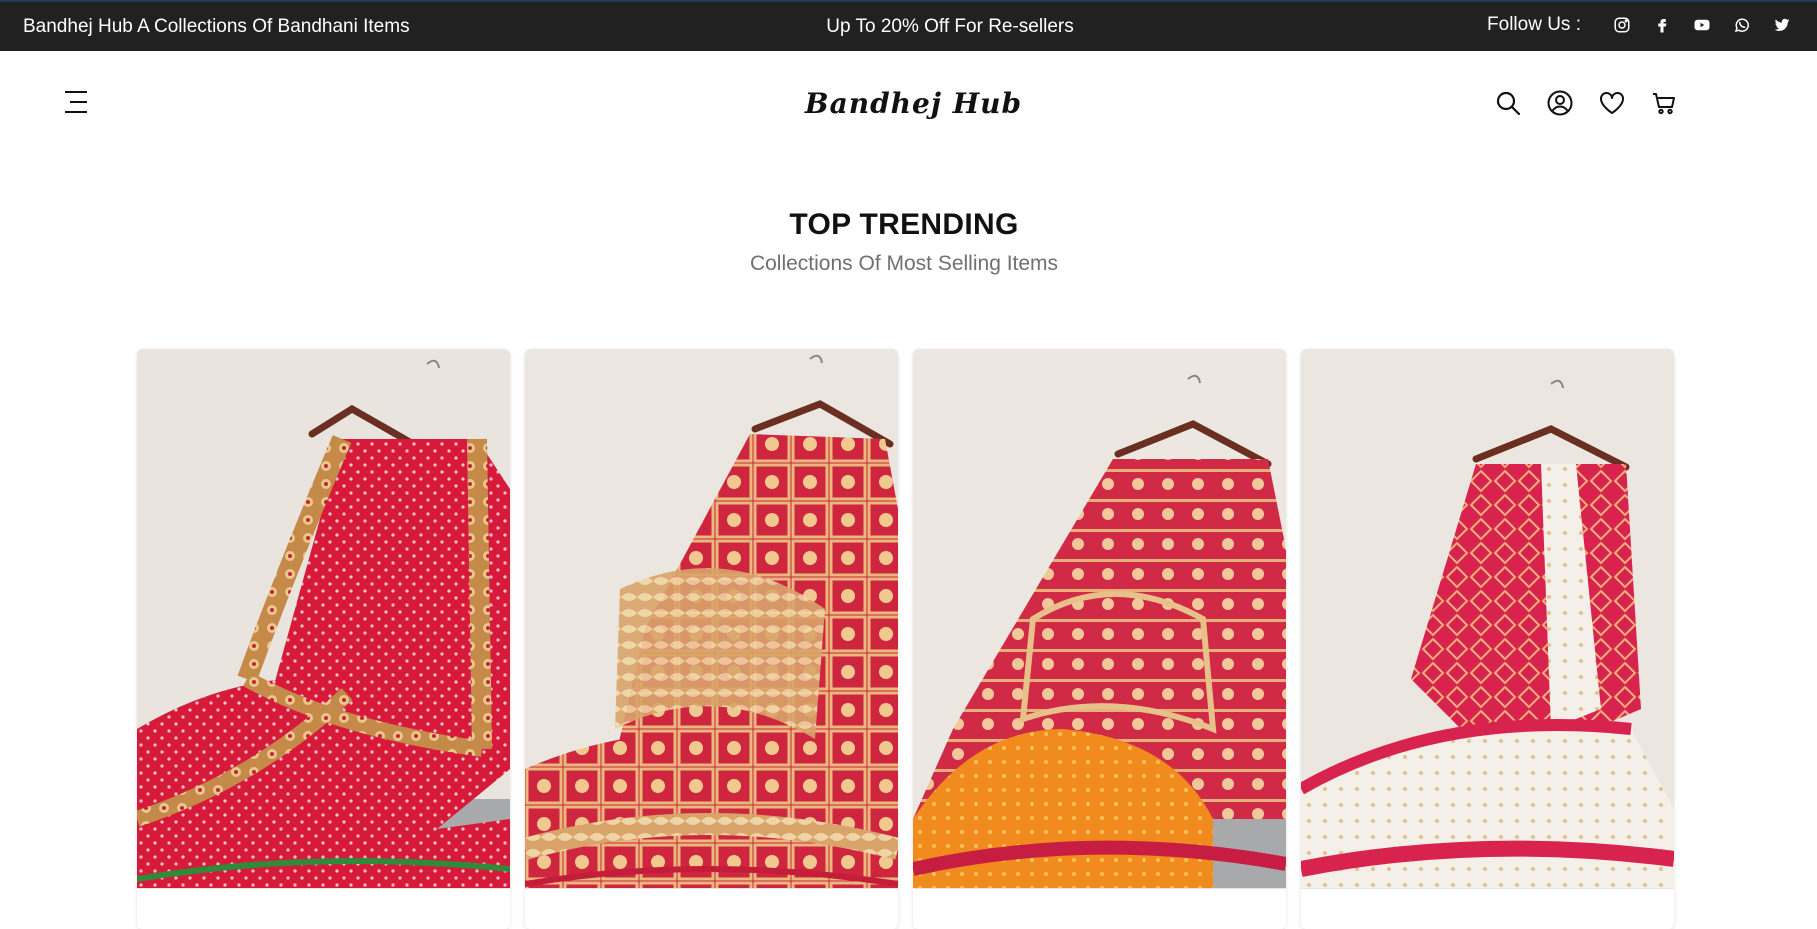 Image resolution: width=1817 pixels, height=929 pixels. What do you see at coordinates (1662, 25) in the screenshot?
I see `facebook-icon` at bounding box center [1662, 25].